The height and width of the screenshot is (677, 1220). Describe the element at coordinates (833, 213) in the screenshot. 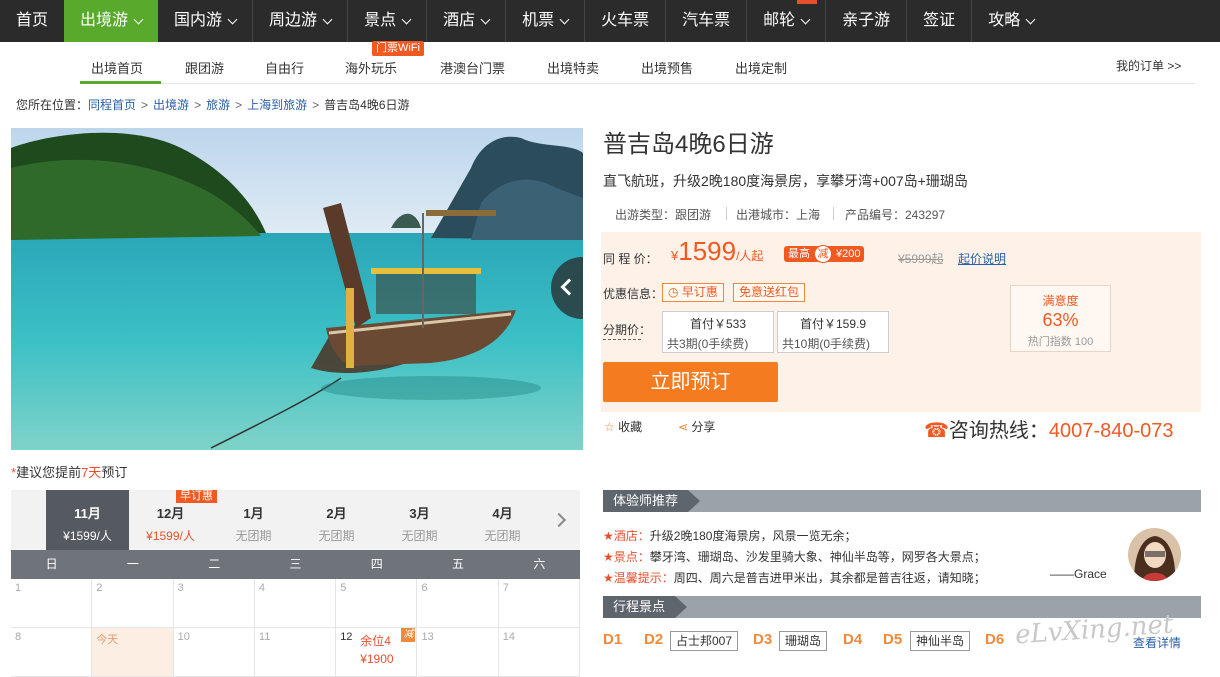

I see `meta-divider` at that location.